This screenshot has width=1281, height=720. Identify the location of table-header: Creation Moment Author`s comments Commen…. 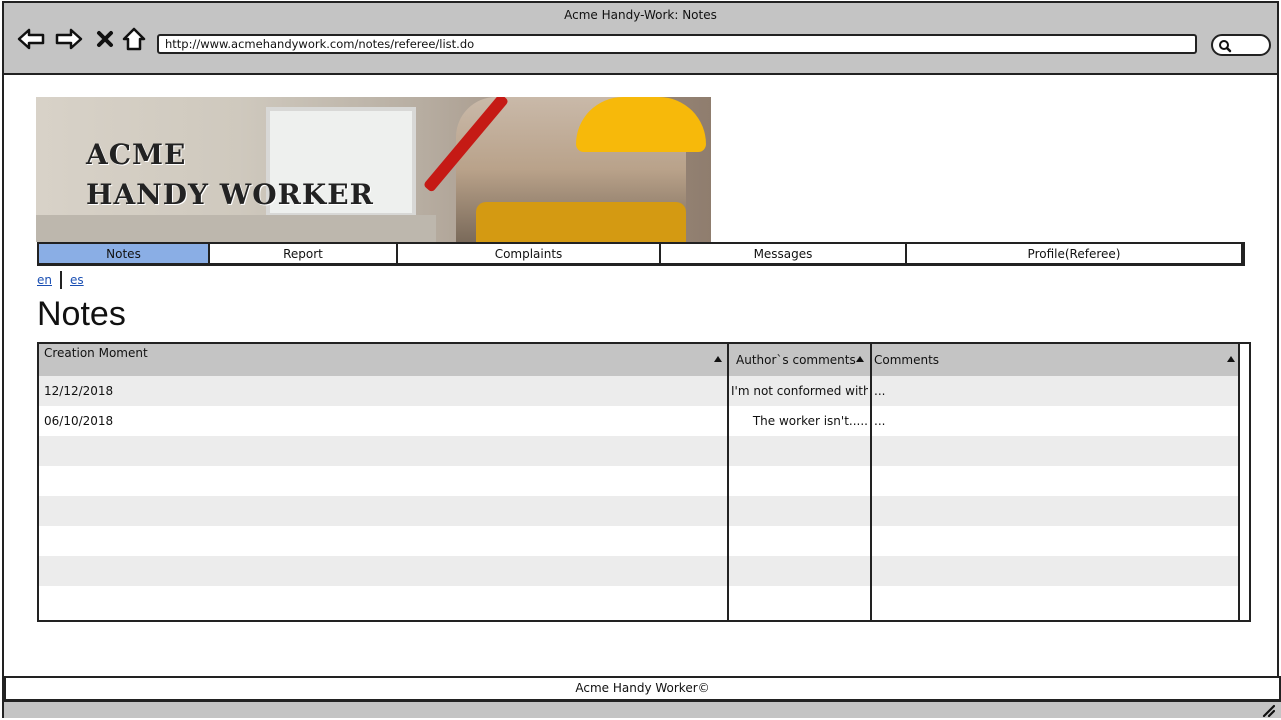
(644, 360).